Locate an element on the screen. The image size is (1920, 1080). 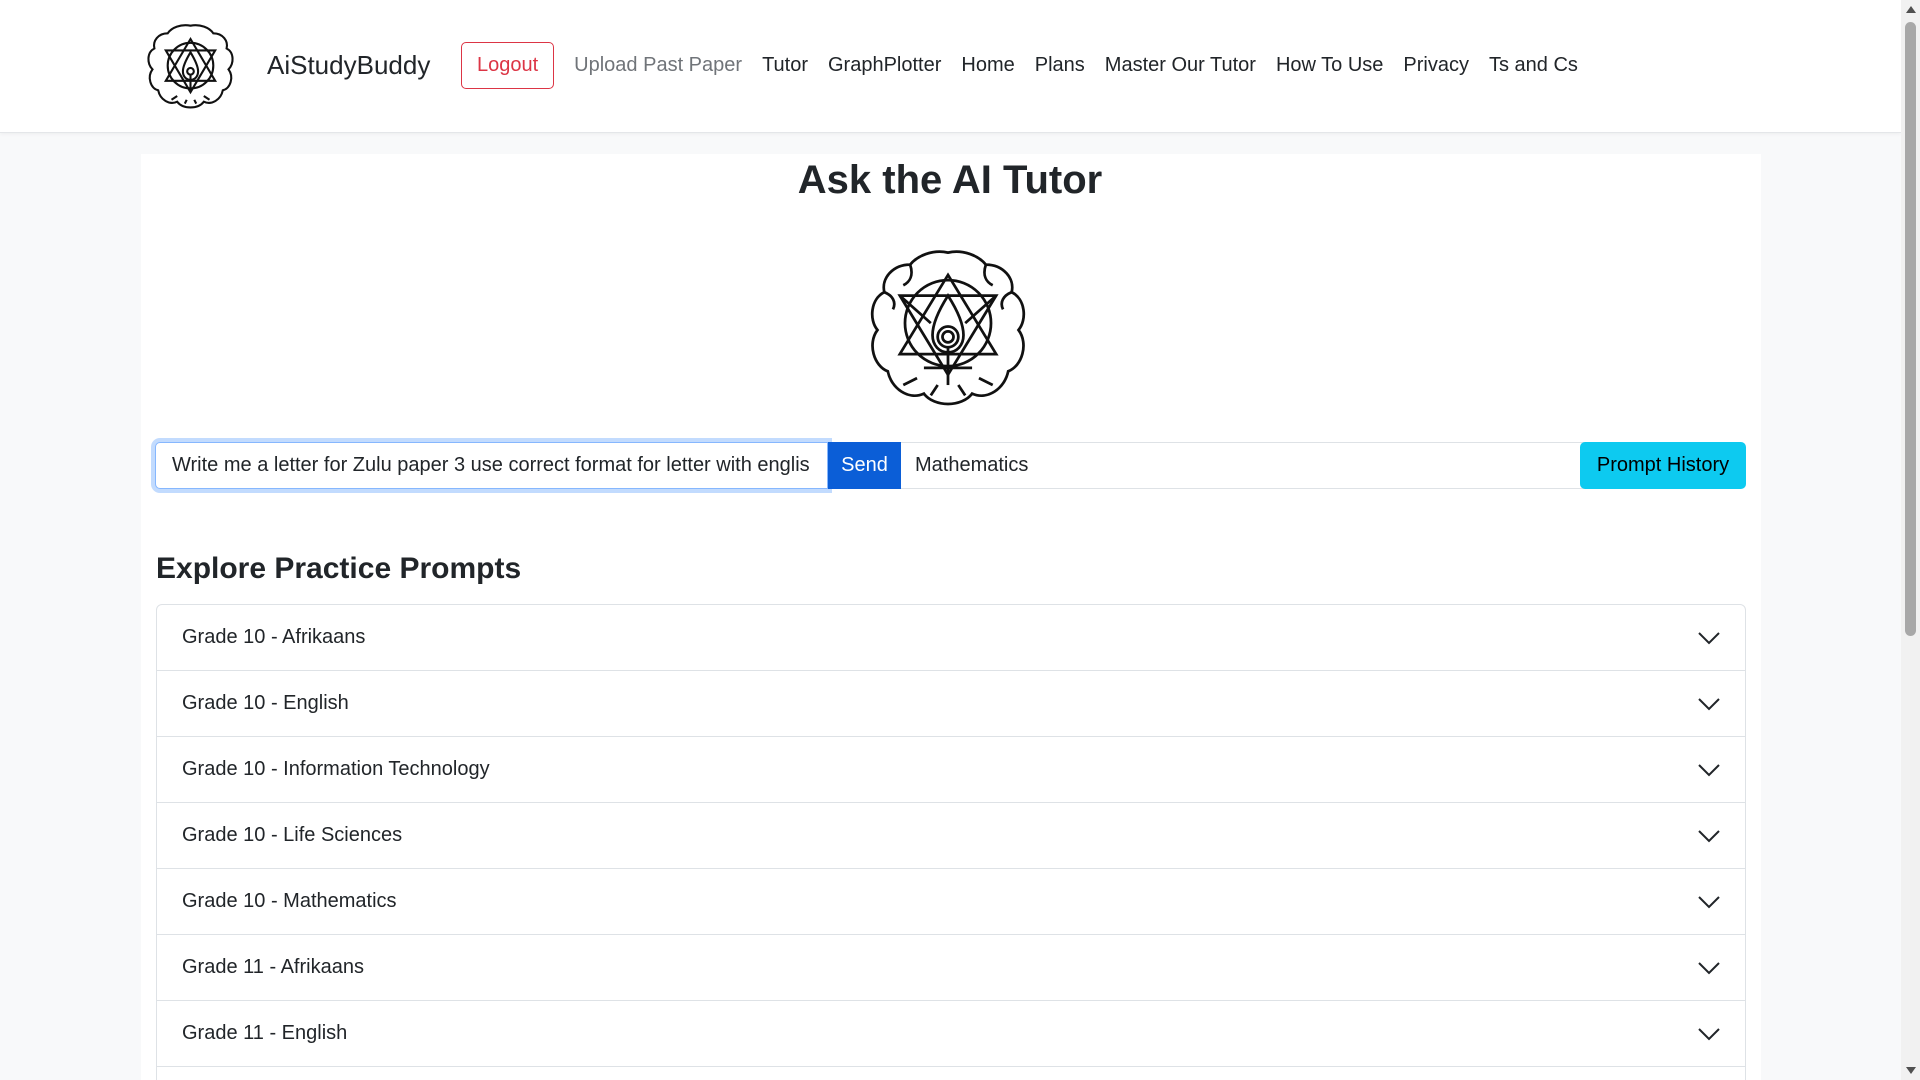
ask-row: Send Prompt History is located at coordinates (950, 465).